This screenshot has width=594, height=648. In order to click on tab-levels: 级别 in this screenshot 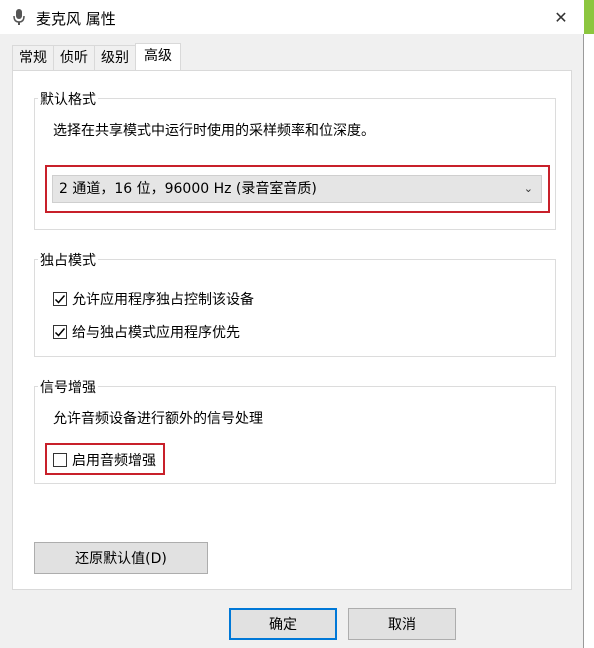, I will do `click(115, 57)`.